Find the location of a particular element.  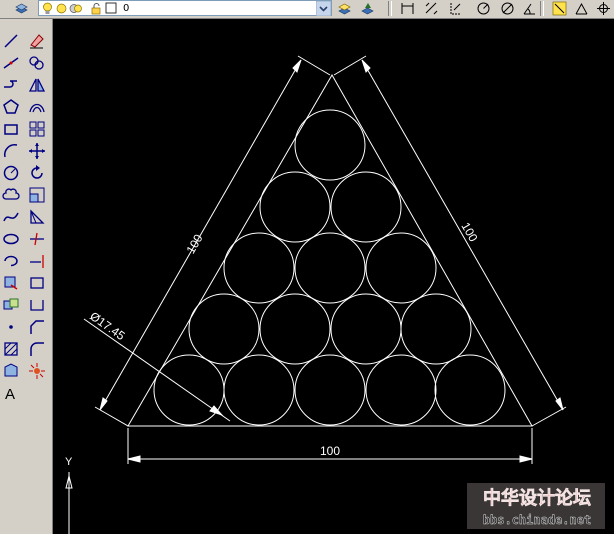

chamfer-icon is located at coordinates (37, 327).